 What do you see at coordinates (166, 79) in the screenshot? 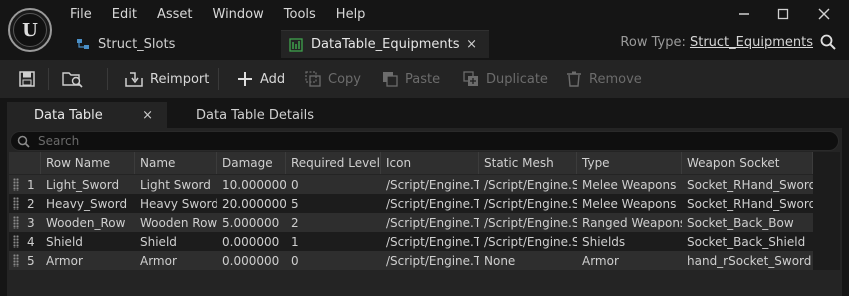
I see `reimport-button: Reimport` at bounding box center [166, 79].